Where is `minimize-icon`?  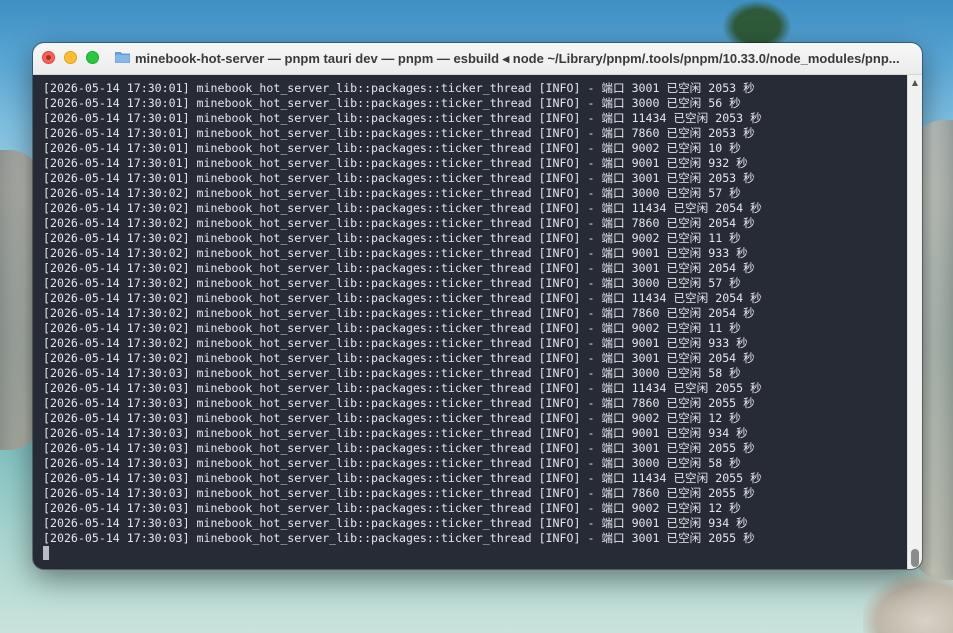 minimize-icon is located at coordinates (70, 57).